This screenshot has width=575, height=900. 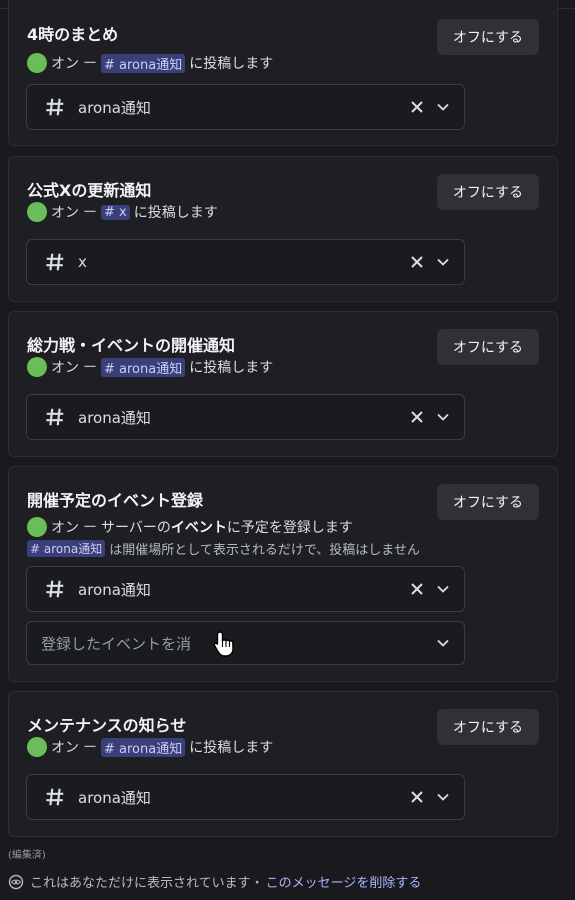 I want to click on select-value: x, so click(x=82, y=262).